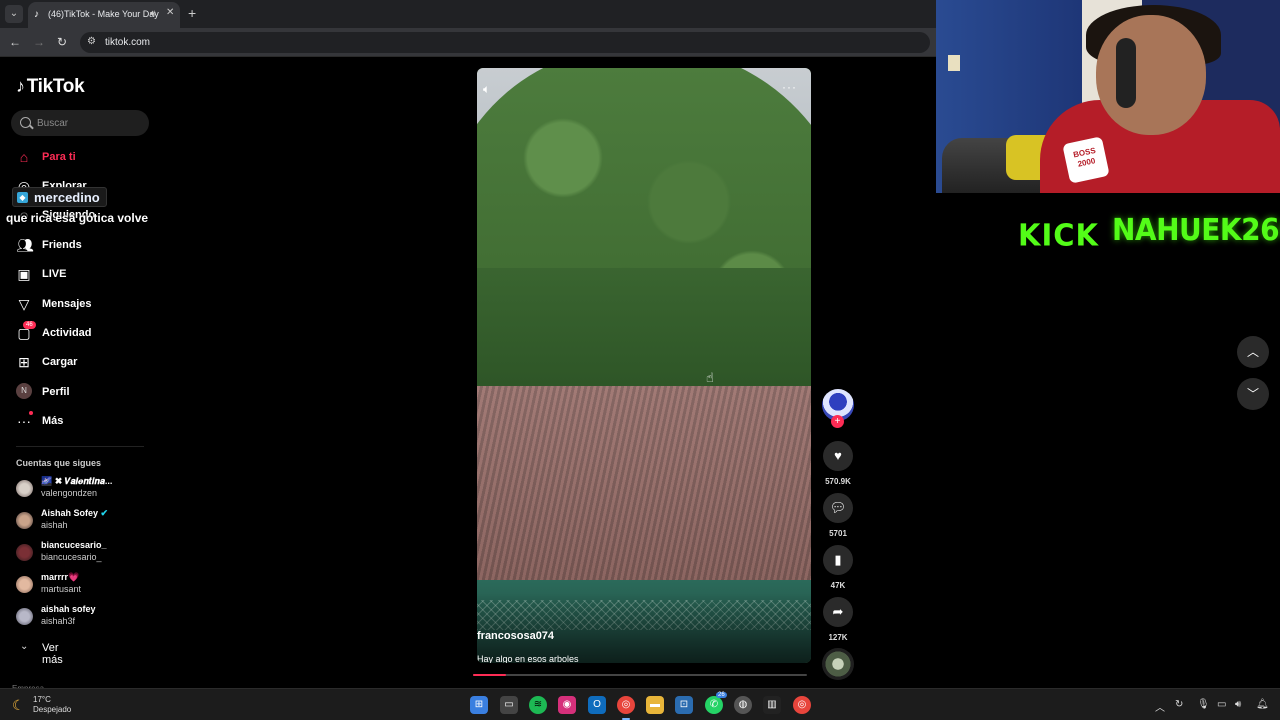 This screenshot has height=720, width=1280. What do you see at coordinates (42, 699) in the screenshot?
I see `weather-temperature: 17°C` at bounding box center [42, 699].